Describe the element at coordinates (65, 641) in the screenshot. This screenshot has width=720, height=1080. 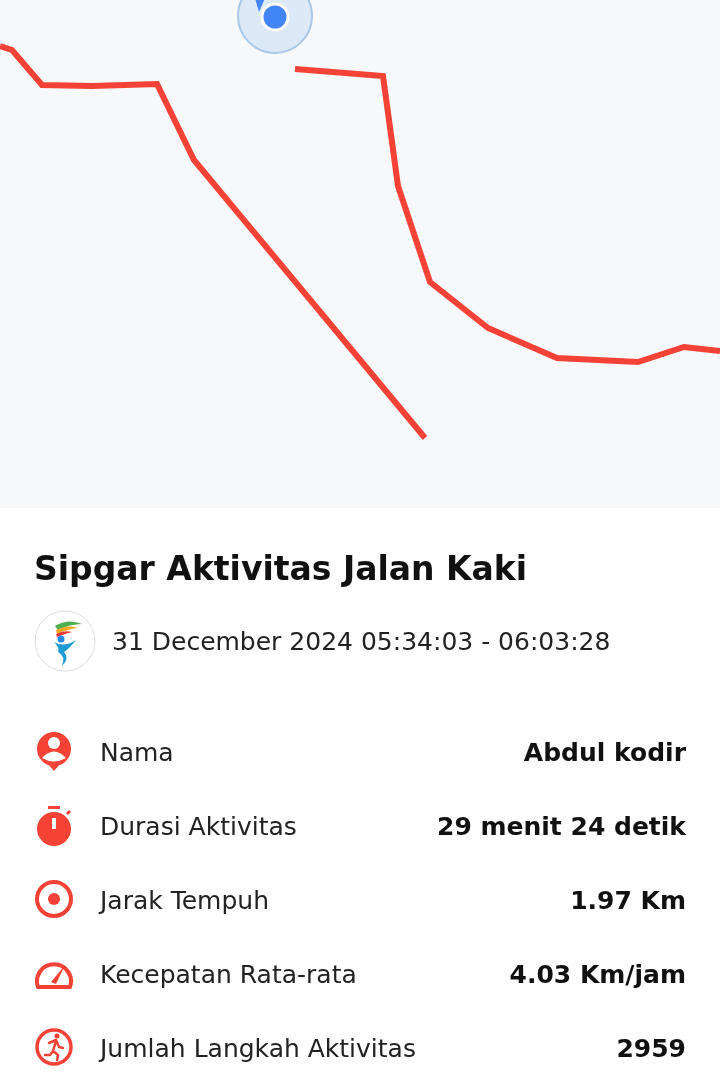
I see `logo-icon` at that location.